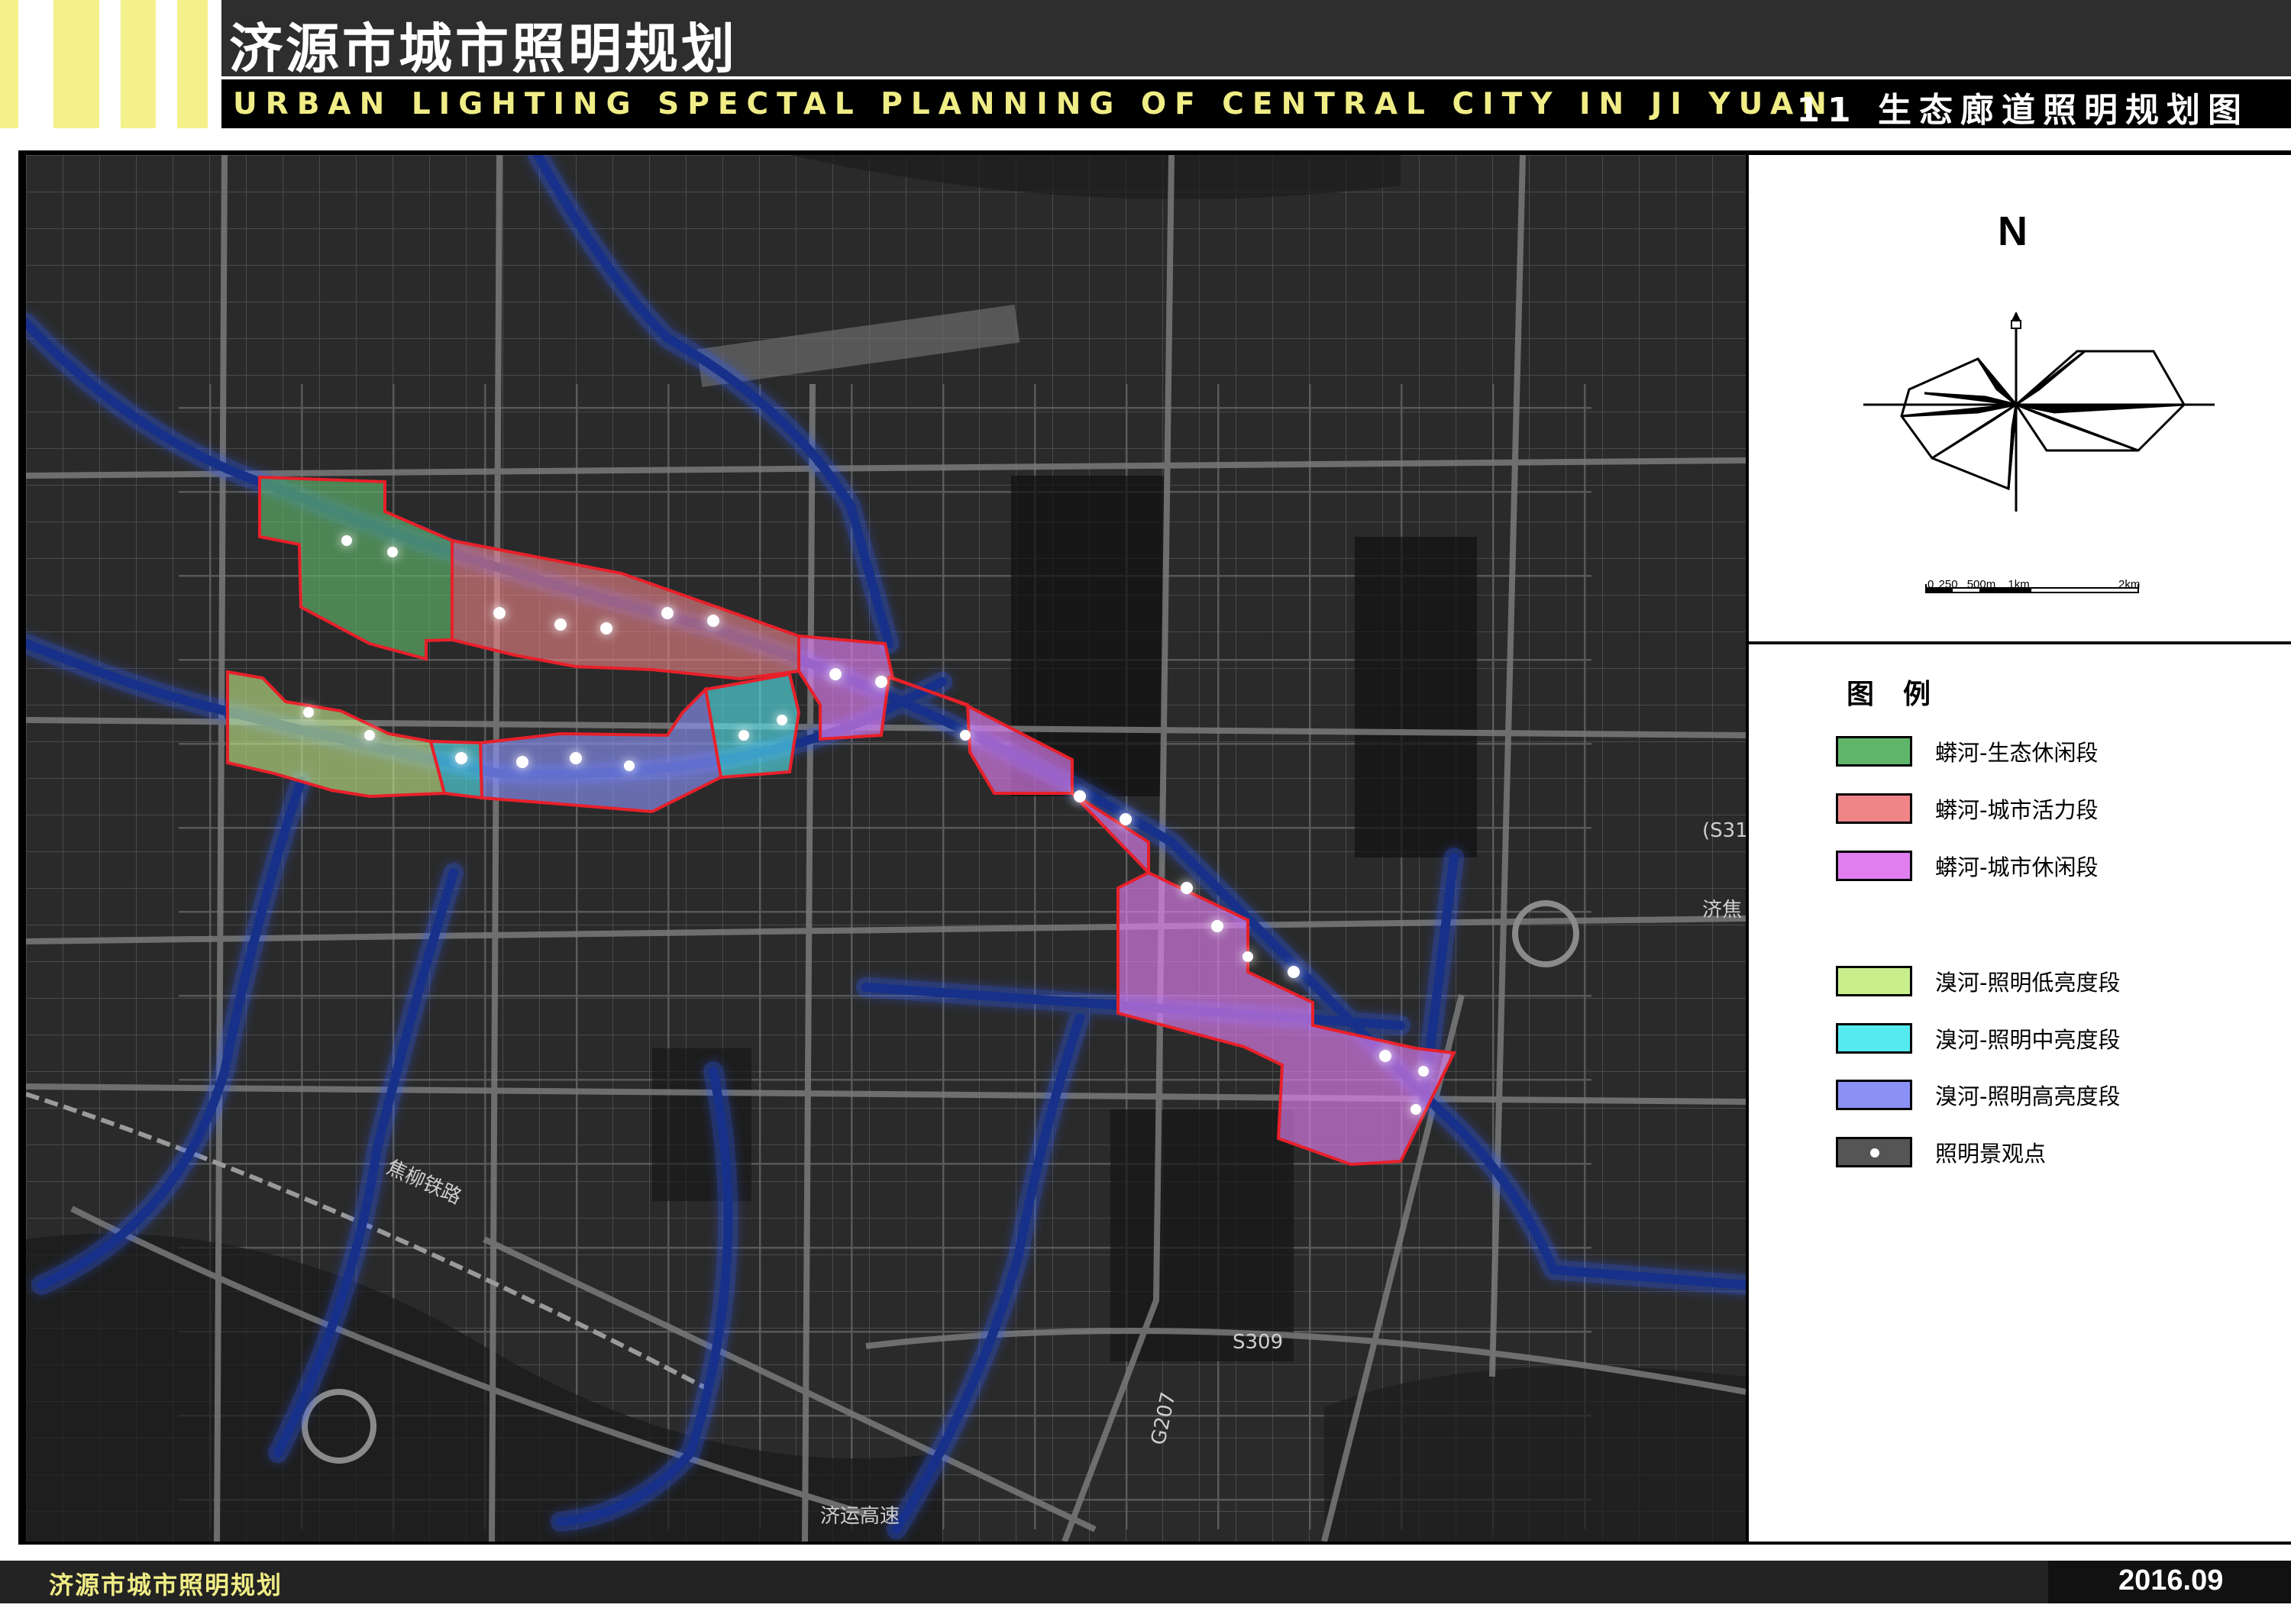 The image size is (2291, 1624). I want to click on legend-item-qin-low: 溴河-照明低亮度段, so click(1978, 981).